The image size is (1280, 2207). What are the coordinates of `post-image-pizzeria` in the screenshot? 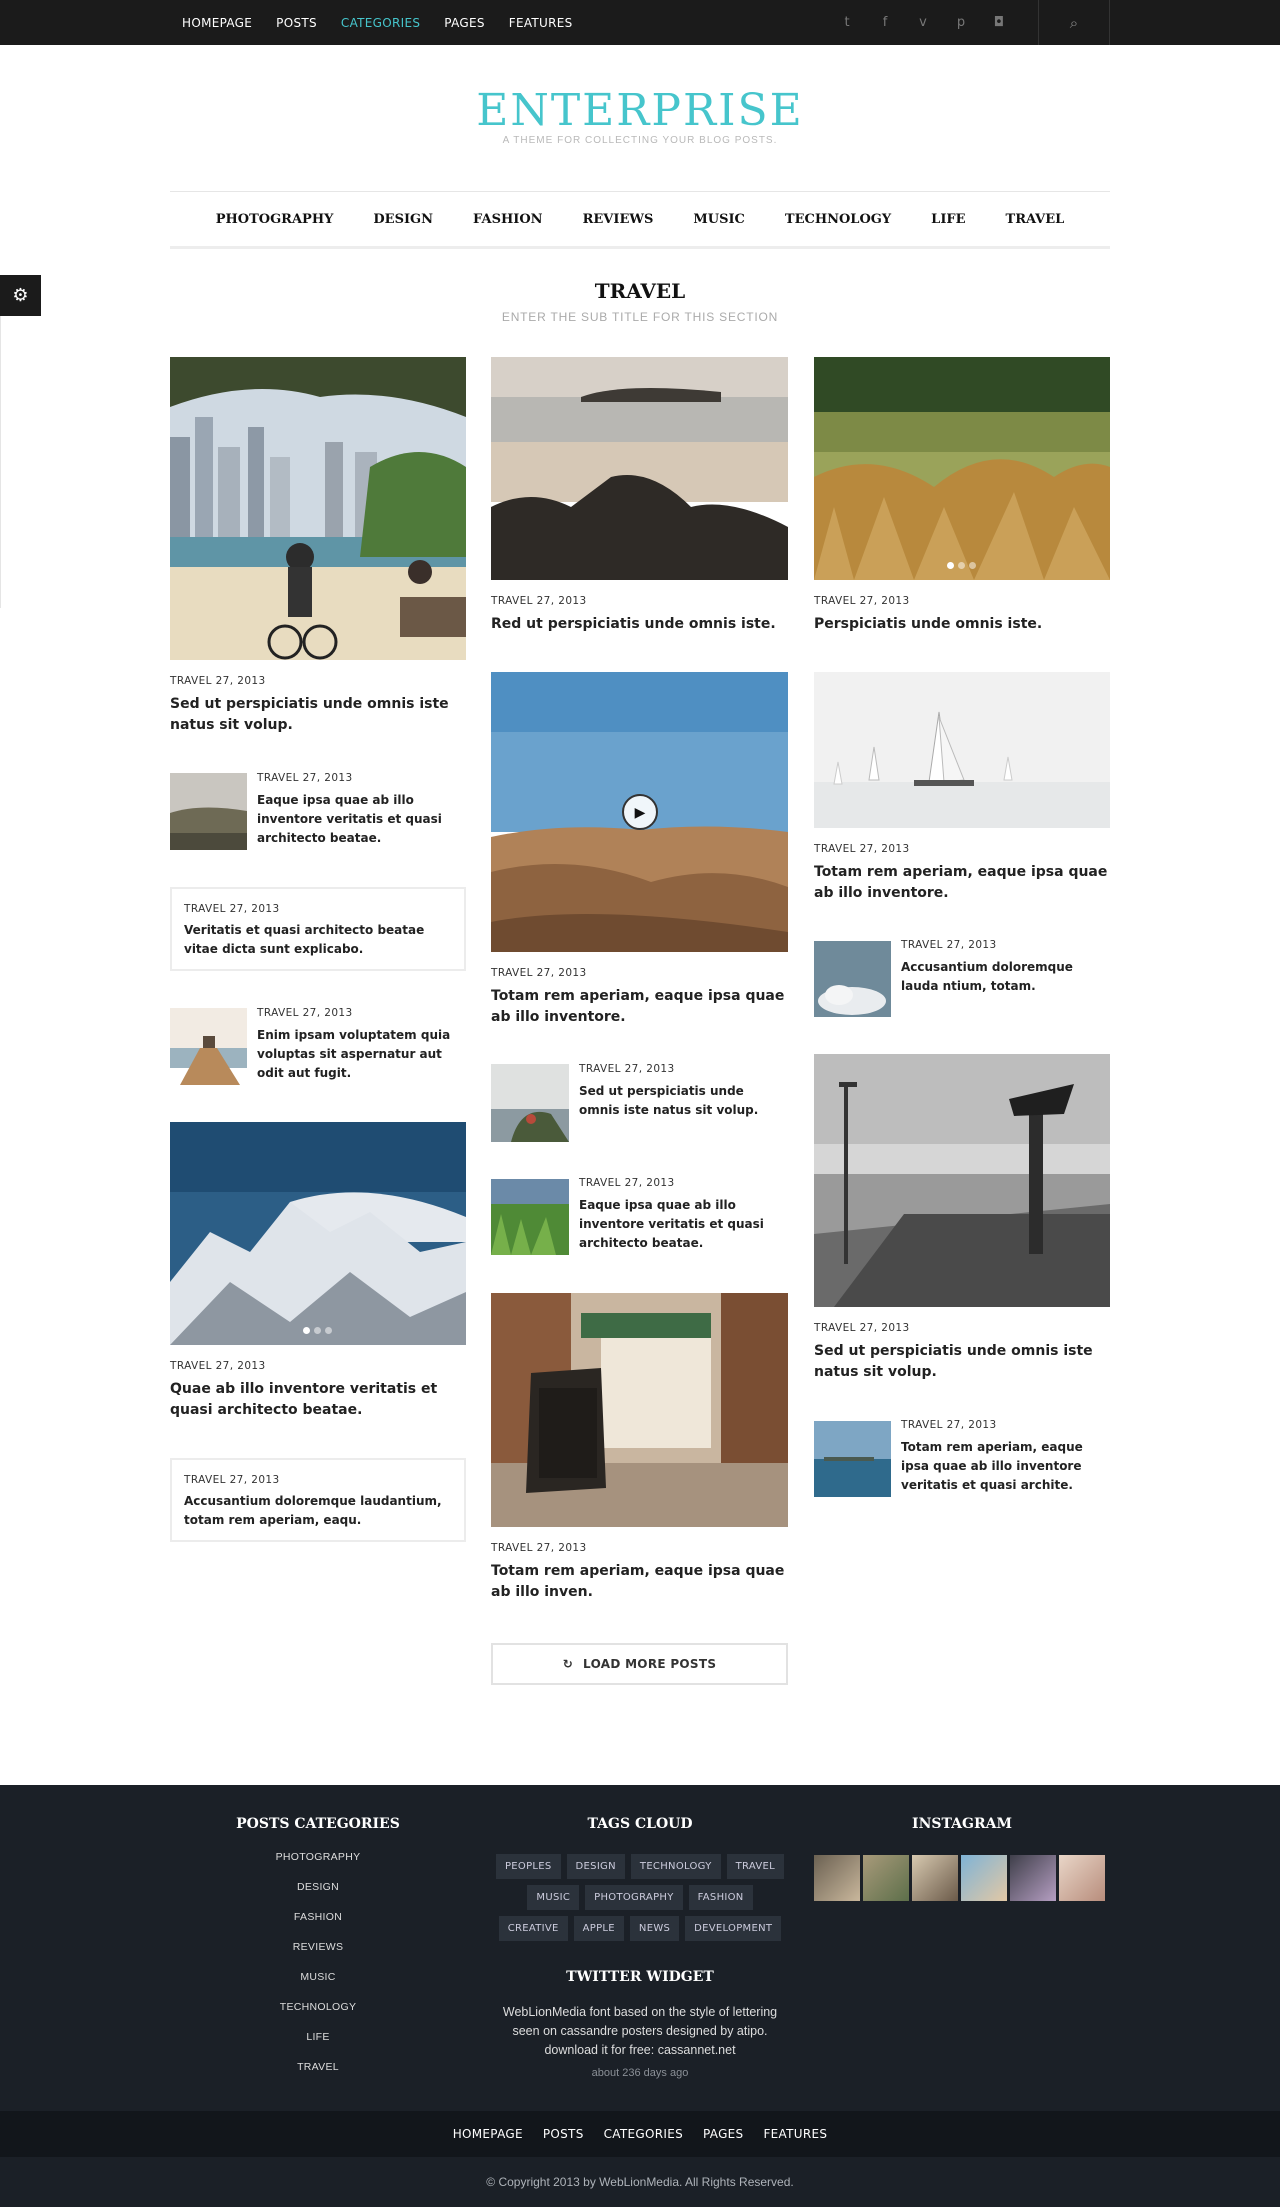 It's located at (639, 1410).